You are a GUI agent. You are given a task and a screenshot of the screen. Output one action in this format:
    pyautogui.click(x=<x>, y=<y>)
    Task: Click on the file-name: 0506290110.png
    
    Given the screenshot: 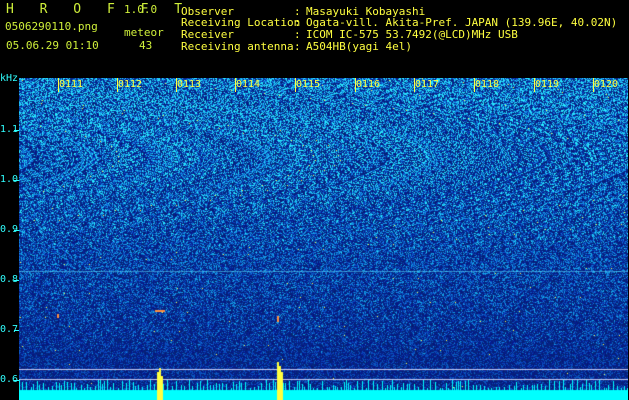 What is the action you would take?
    pyautogui.click(x=51, y=26)
    